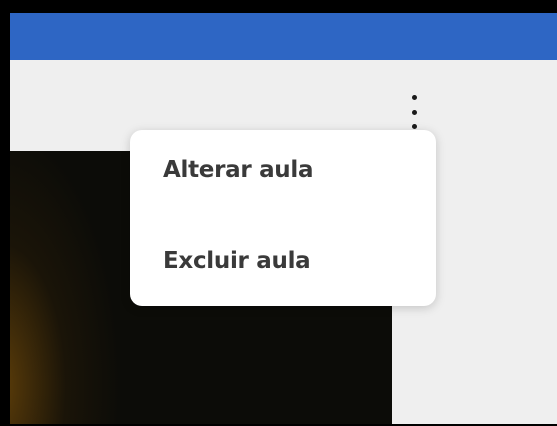 The height and width of the screenshot is (426, 557). I want to click on menu-item-delete-lesson: Excluir aula, so click(237, 261).